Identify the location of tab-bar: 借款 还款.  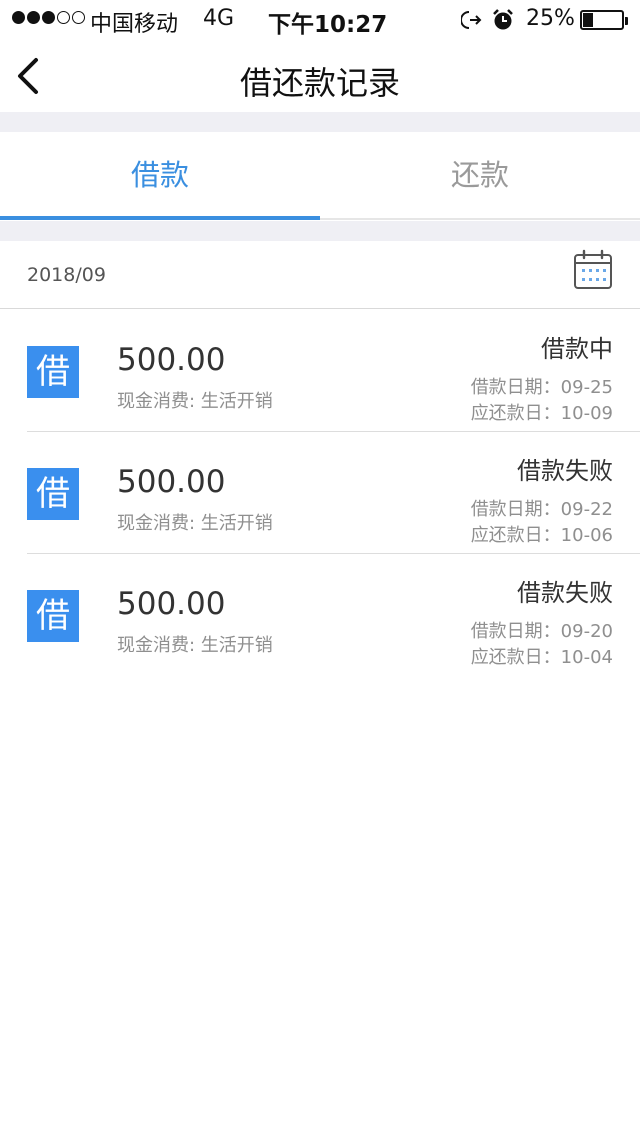
(320, 176).